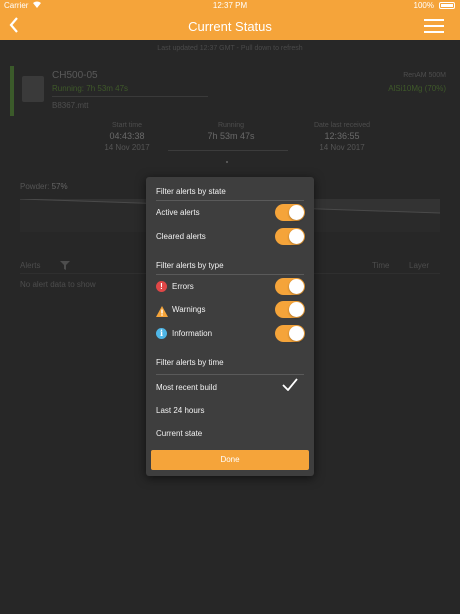  I want to click on information-toggle, so click(290, 333).